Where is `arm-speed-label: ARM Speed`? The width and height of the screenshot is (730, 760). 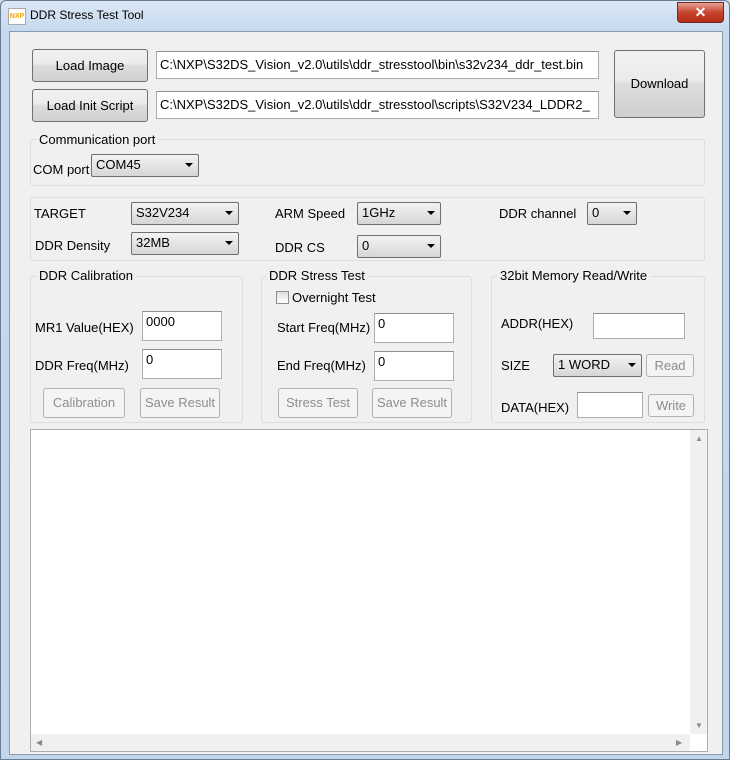
arm-speed-label: ARM Speed is located at coordinates (310, 213).